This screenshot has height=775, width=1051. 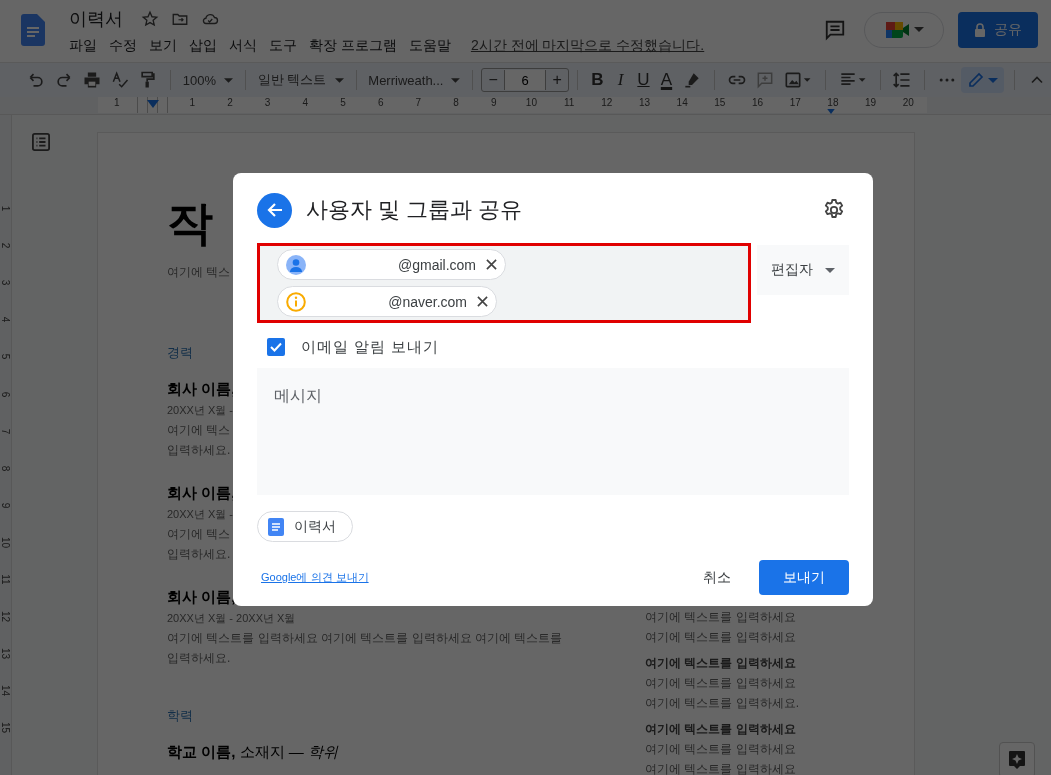 I want to click on ruler-number: 7, so click(x=5, y=431).